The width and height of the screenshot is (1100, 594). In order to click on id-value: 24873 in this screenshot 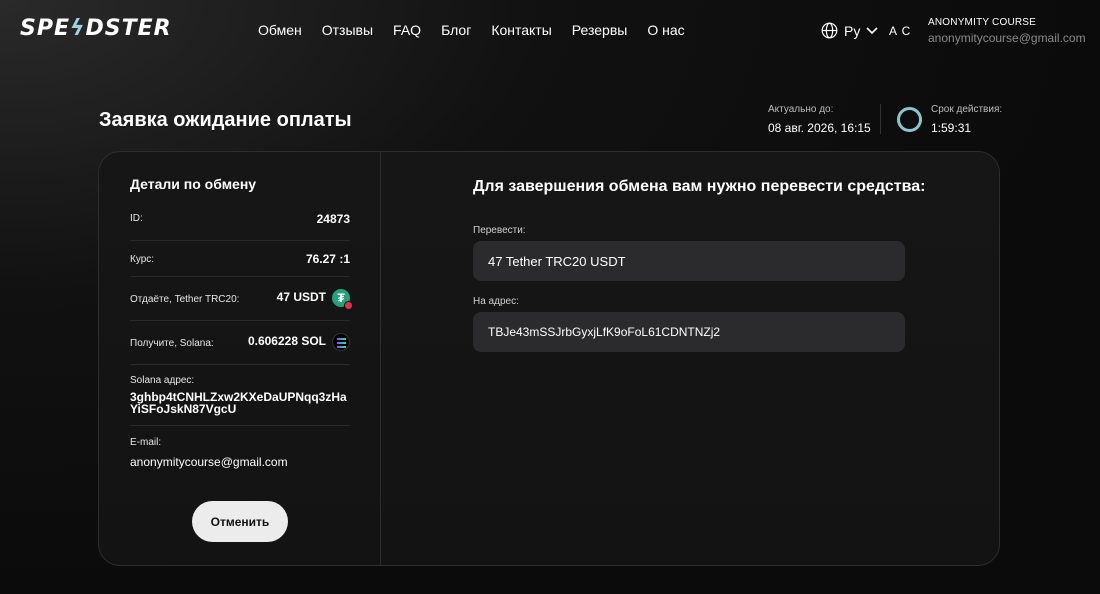, I will do `click(333, 219)`.